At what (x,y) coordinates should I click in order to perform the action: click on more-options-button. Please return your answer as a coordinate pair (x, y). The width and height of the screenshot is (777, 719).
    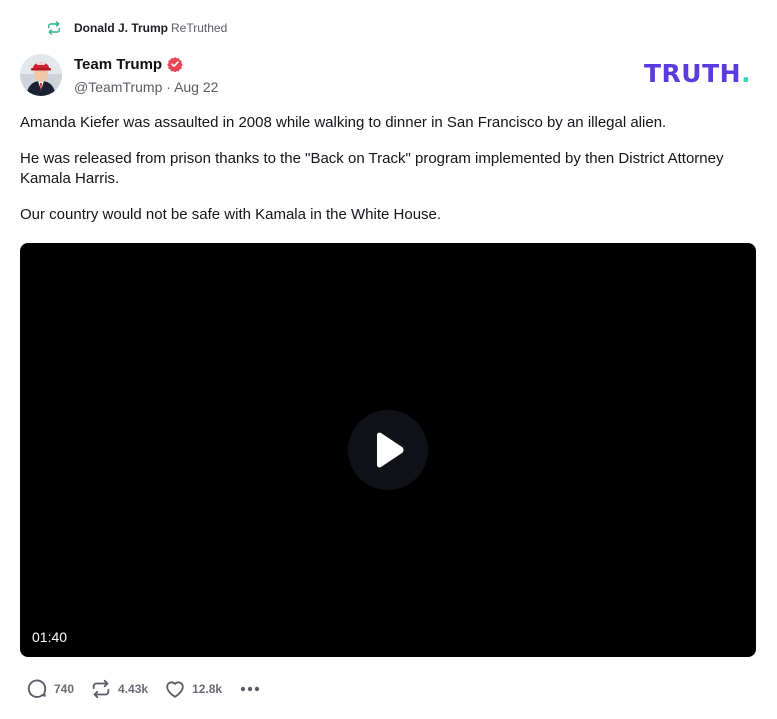
    Looking at the image, I should click on (250, 689).